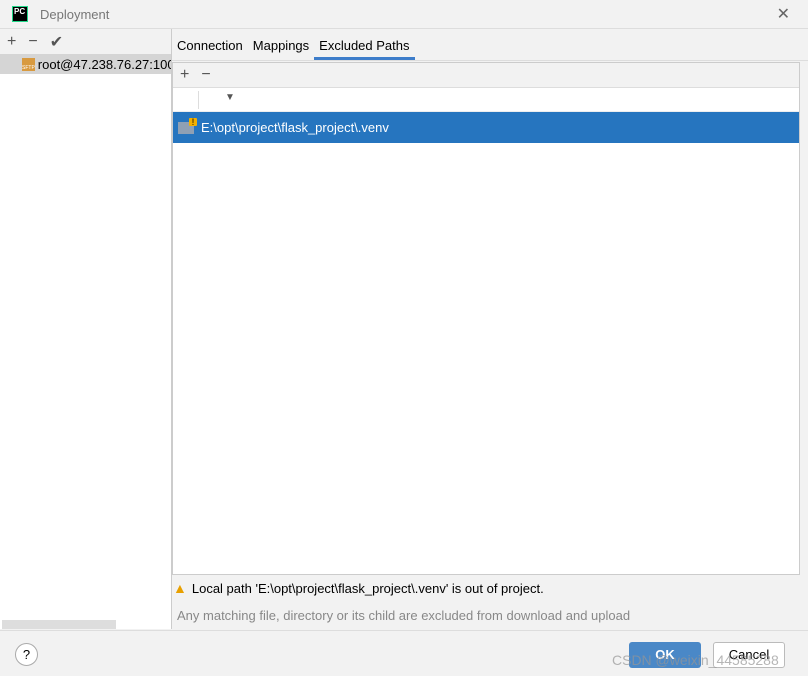  I want to click on folder-warning-icon, so click(187, 125).